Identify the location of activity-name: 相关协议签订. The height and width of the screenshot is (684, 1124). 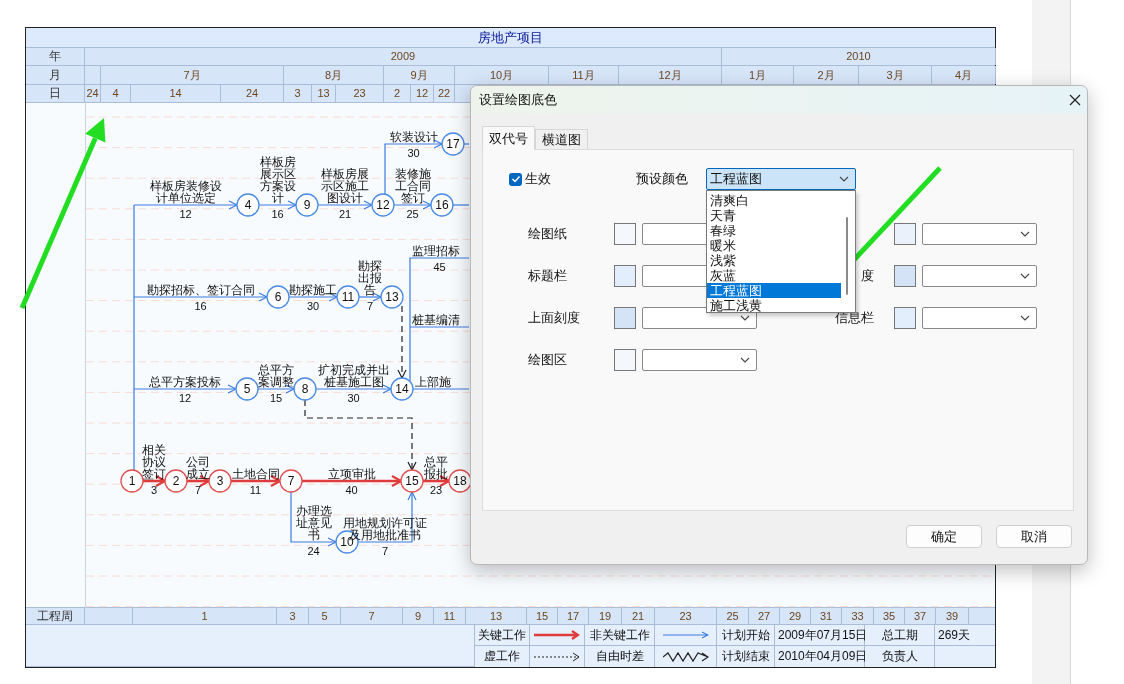
(154, 462).